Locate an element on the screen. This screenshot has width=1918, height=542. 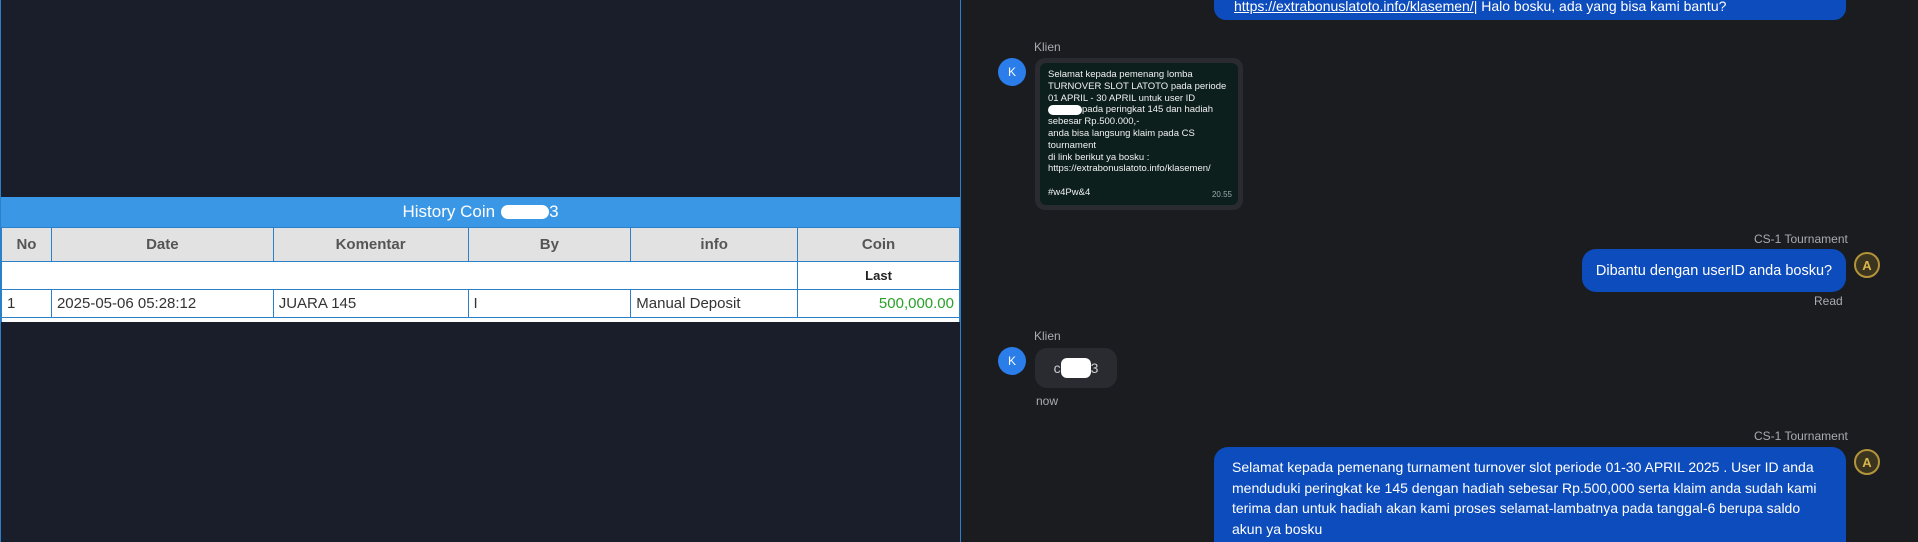
redacted-username is located at coordinates (525, 212).